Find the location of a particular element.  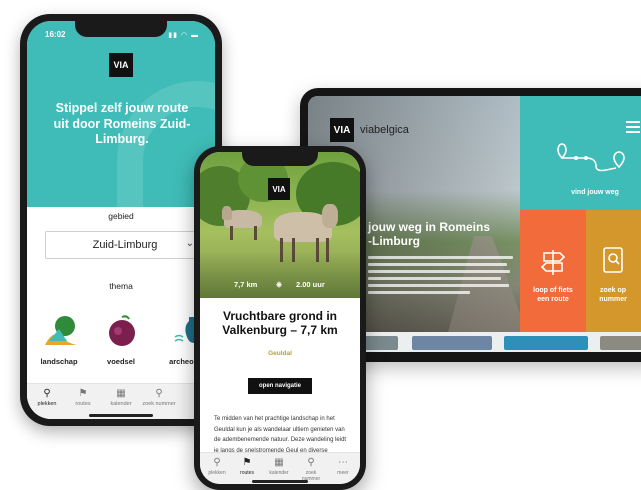

region-select: Zuid-Limburg ⌄ is located at coordinates (125, 245).